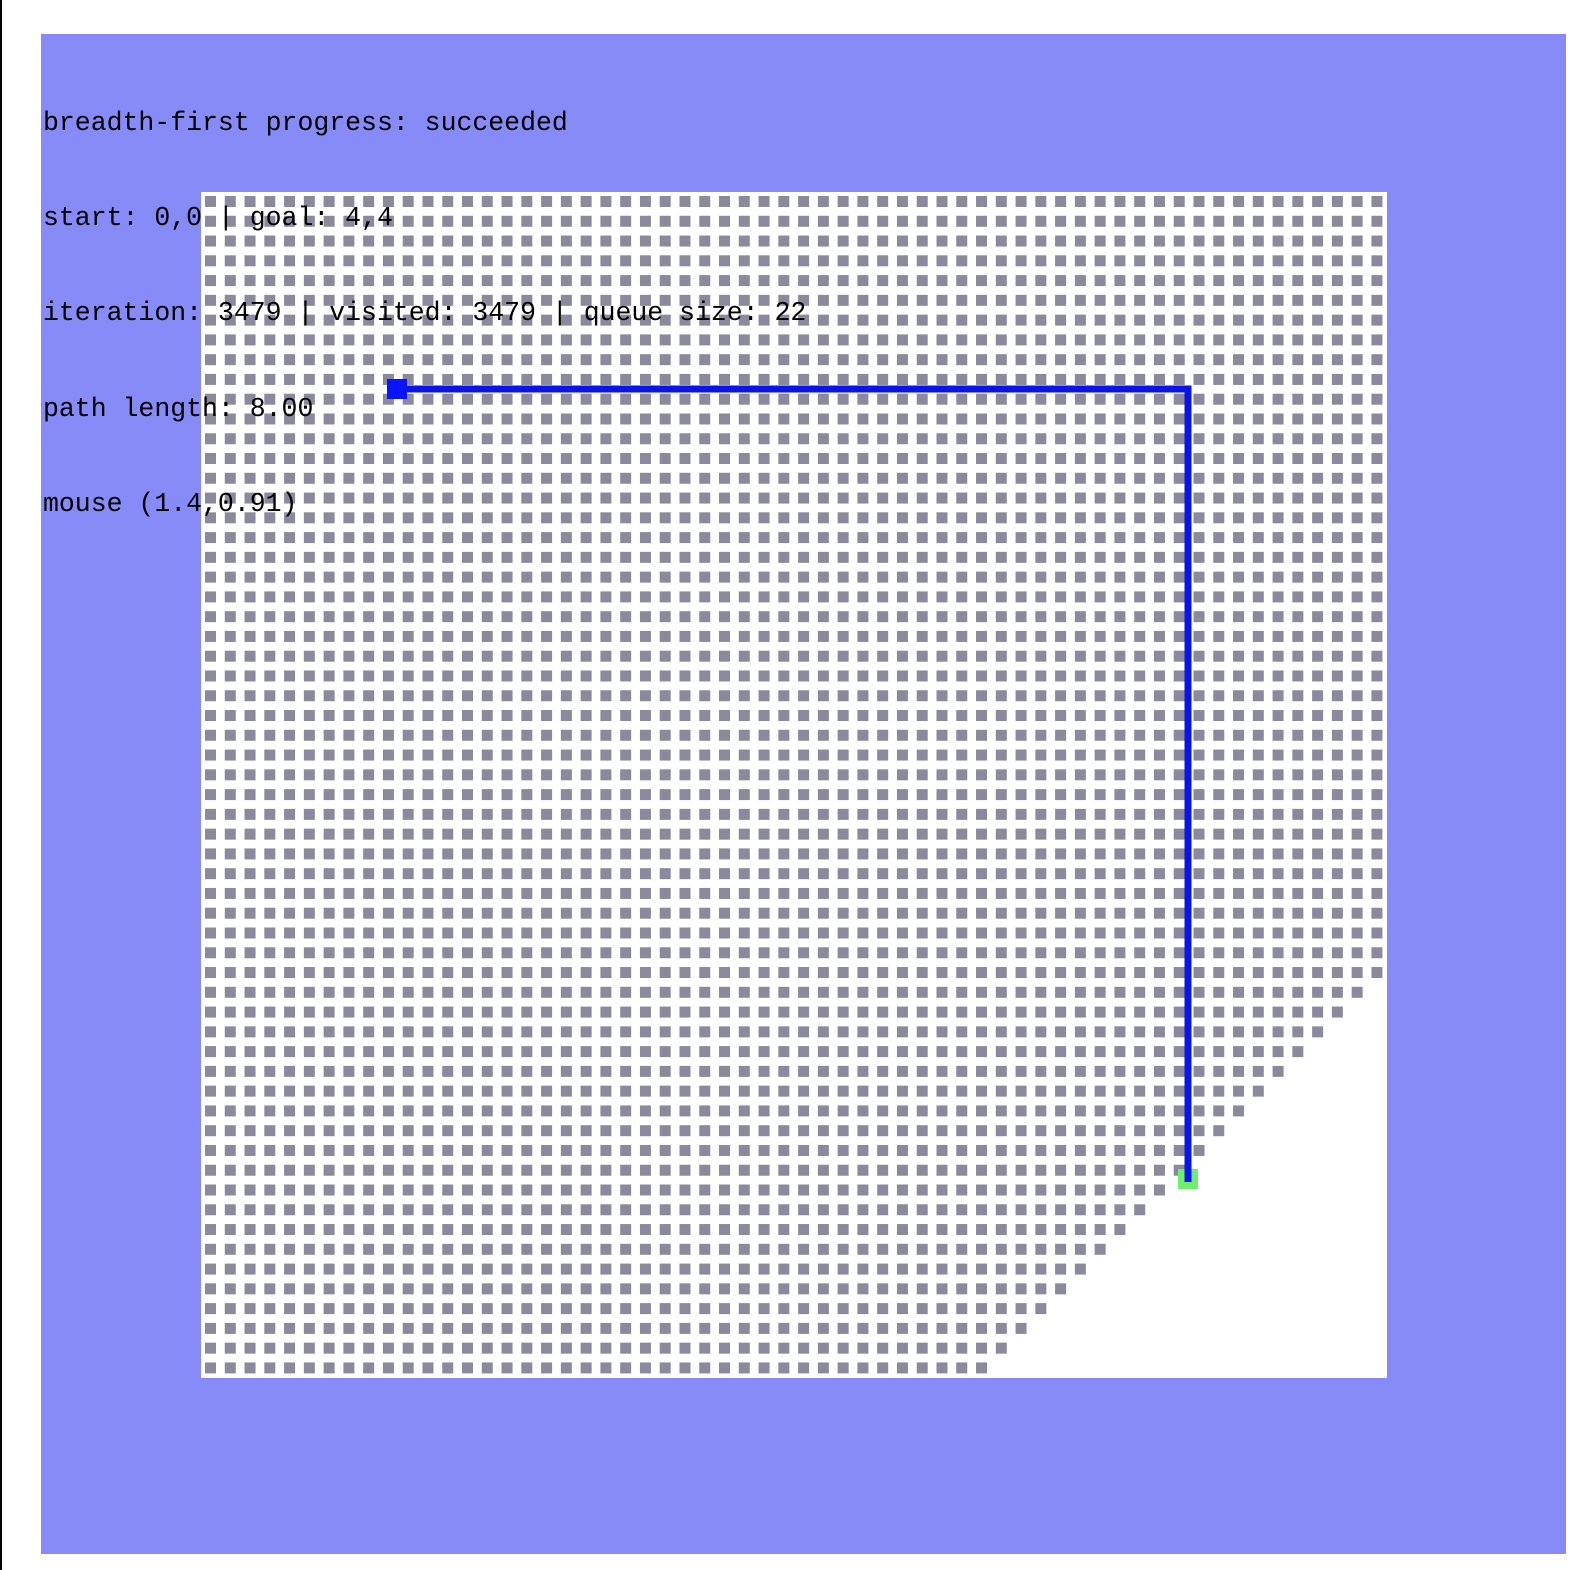 This screenshot has height=1570, width=1586. Describe the element at coordinates (397, 389) in the screenshot. I see `start-marker-icon` at that location.